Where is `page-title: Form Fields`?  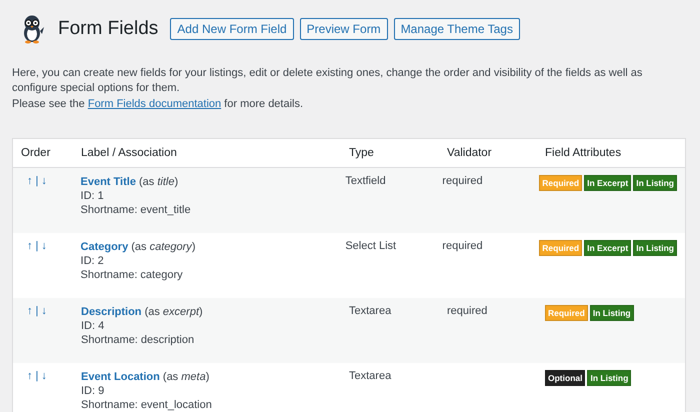
page-title: Form Fields is located at coordinates (108, 29).